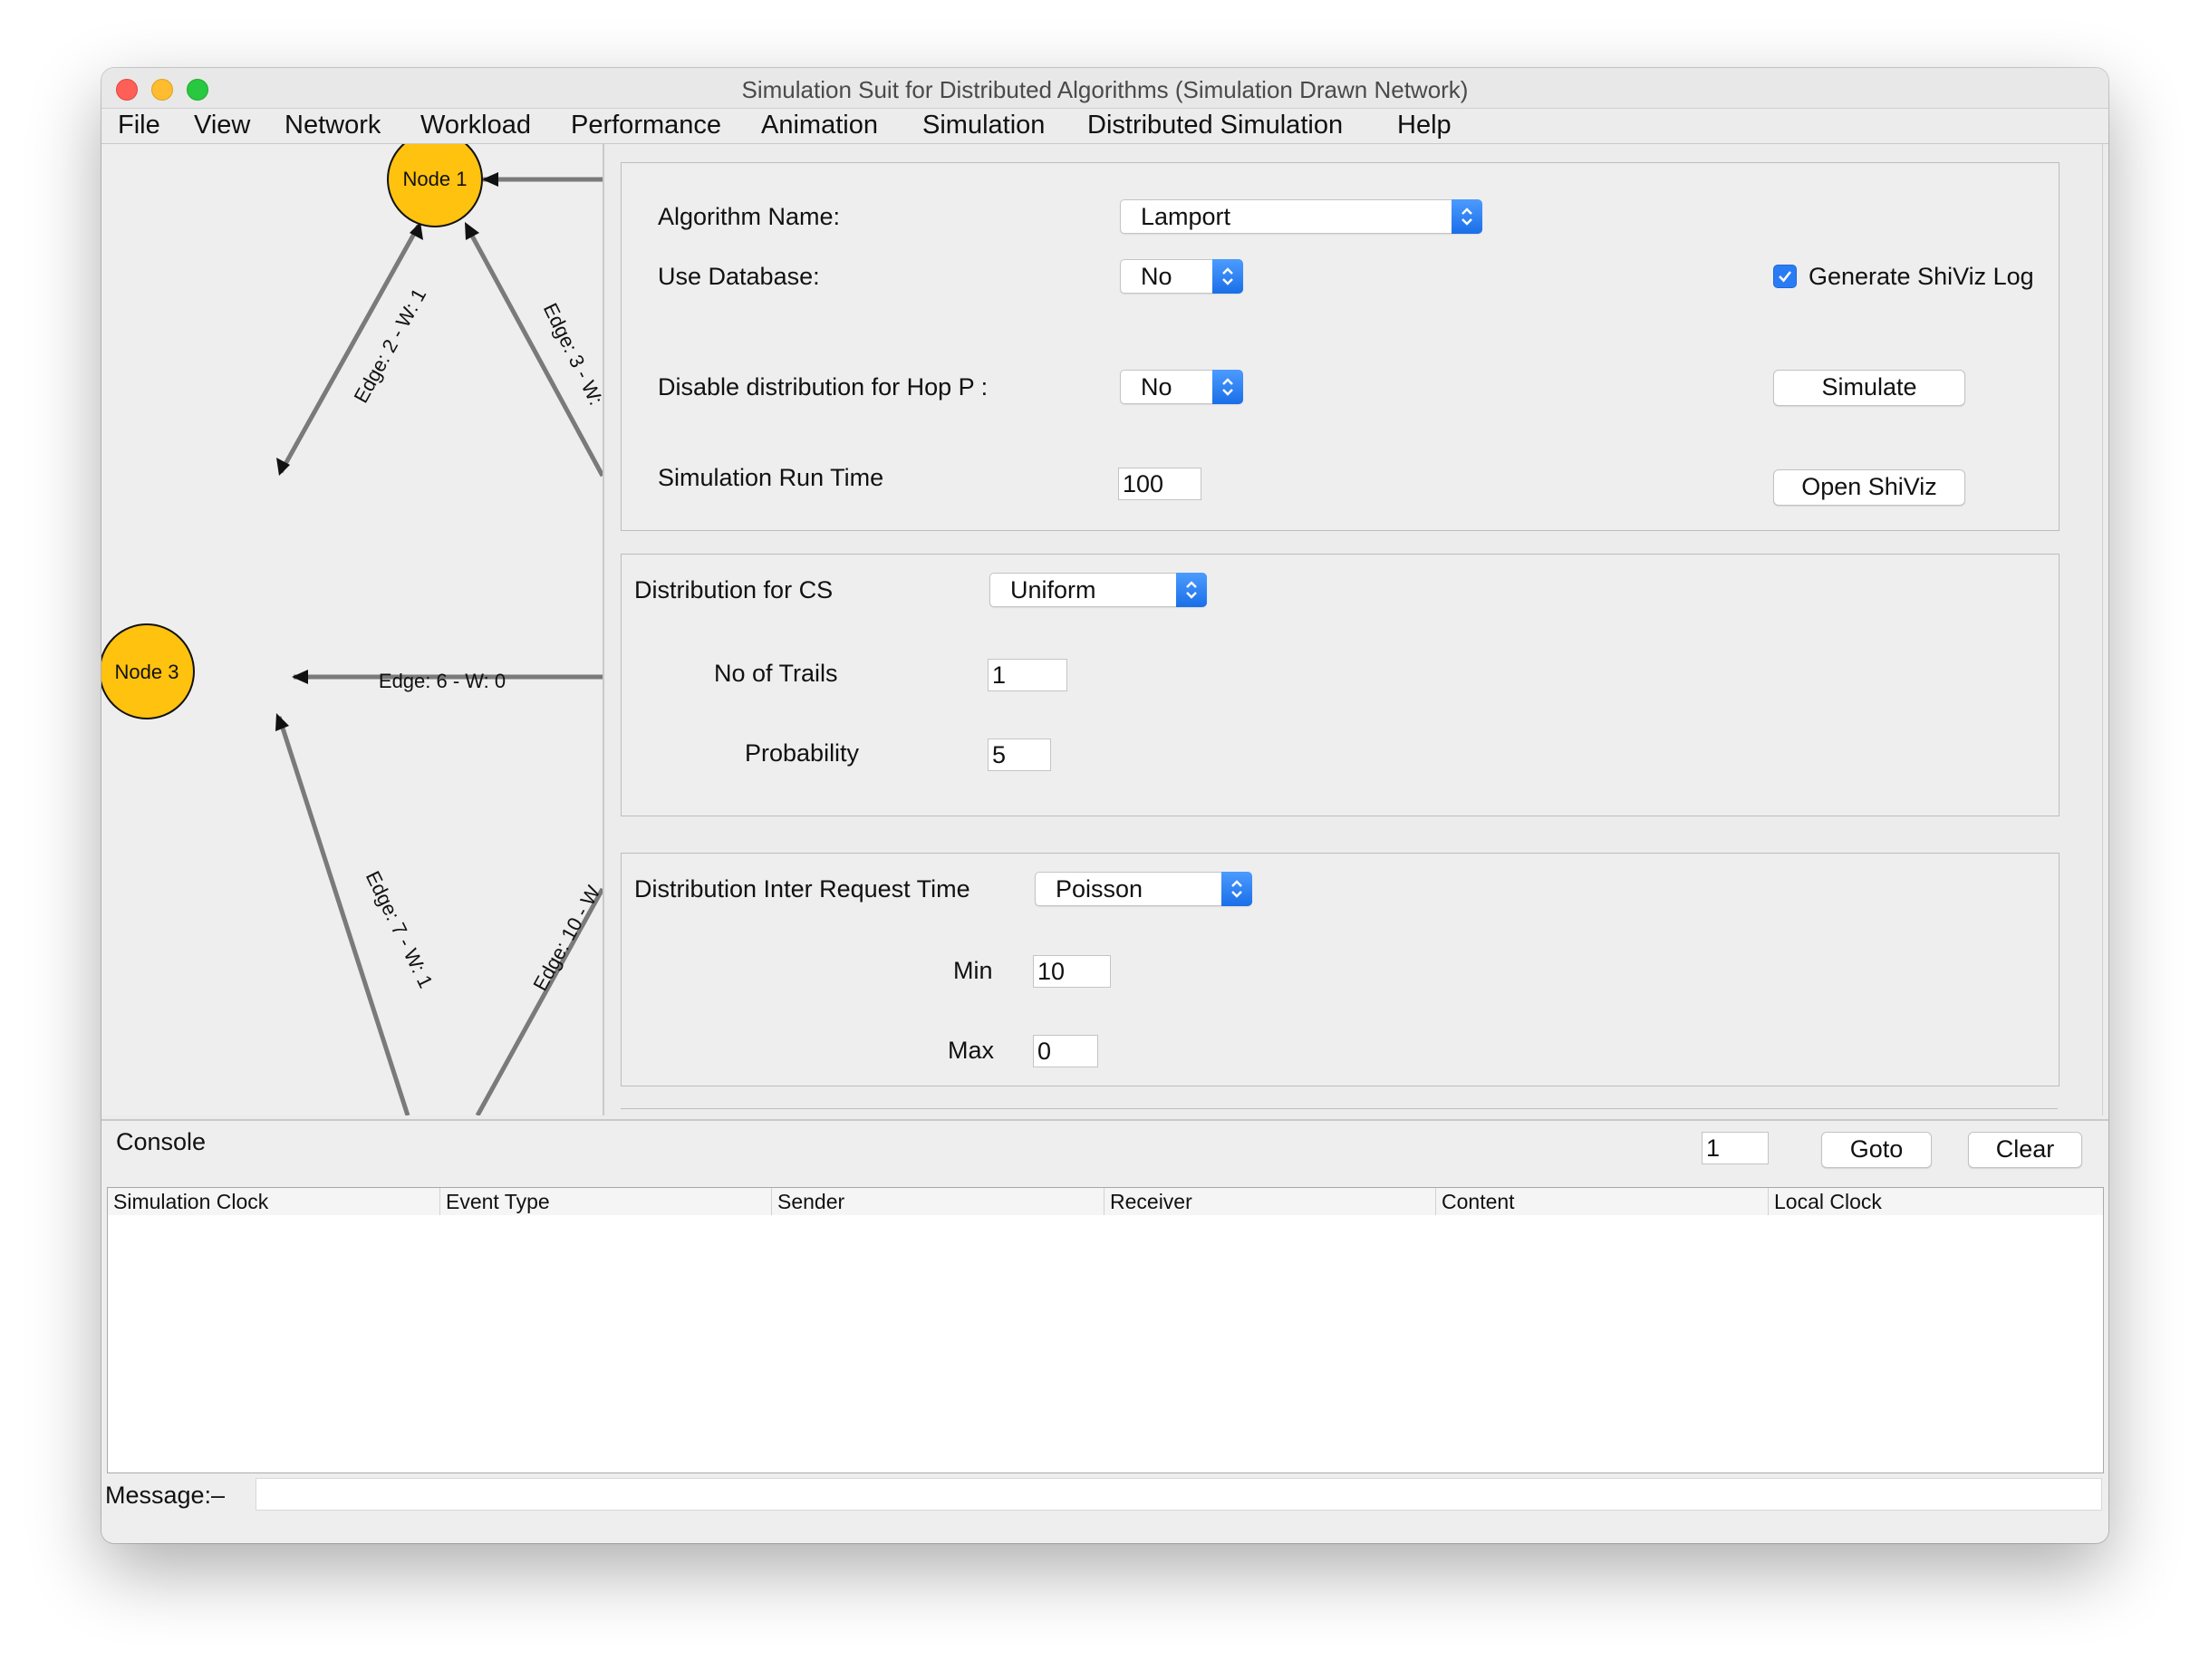 This screenshot has width=2209, height=1680. What do you see at coordinates (2105, 630) in the screenshot?
I see `settings-scrollbar` at bounding box center [2105, 630].